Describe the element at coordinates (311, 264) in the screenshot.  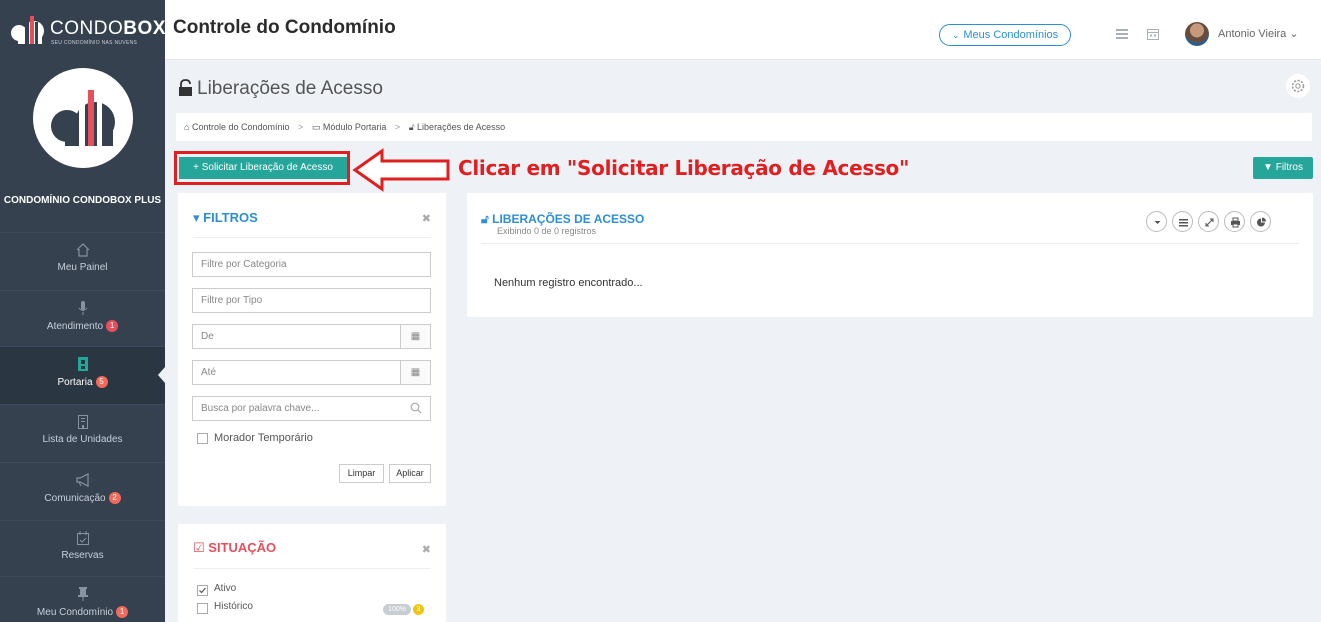
I see `category-filter-input: Filtre por Categoria` at that location.